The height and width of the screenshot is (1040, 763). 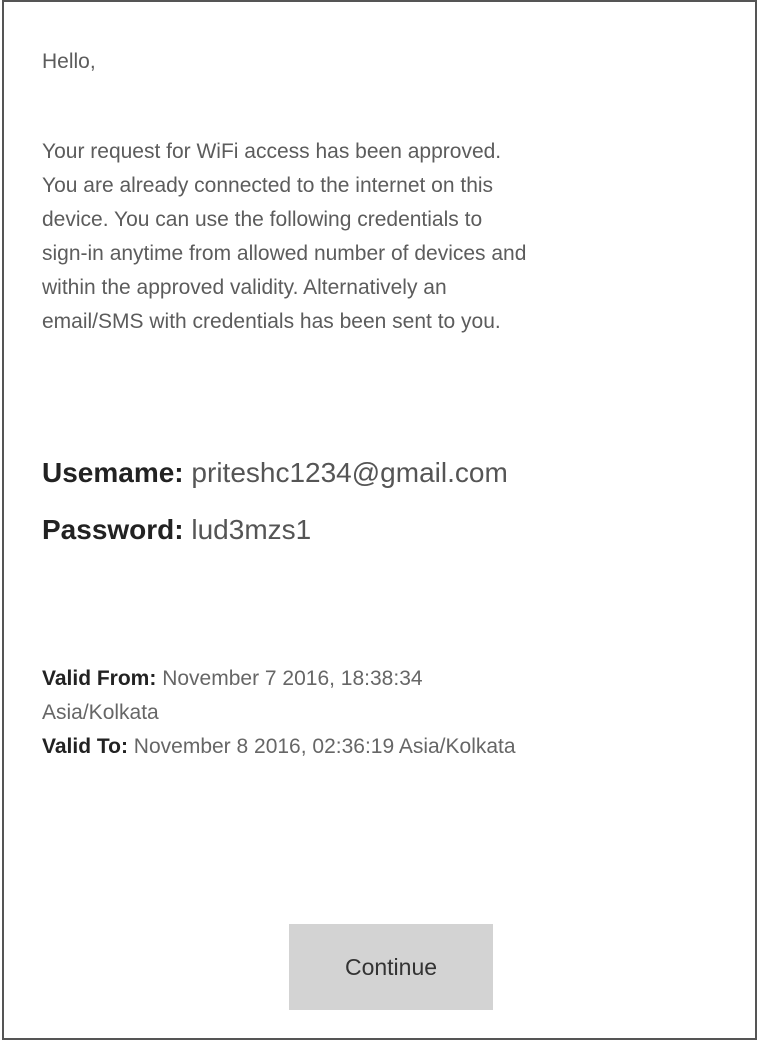 I want to click on password-row: Password: lud3mzs1, so click(x=176, y=530).